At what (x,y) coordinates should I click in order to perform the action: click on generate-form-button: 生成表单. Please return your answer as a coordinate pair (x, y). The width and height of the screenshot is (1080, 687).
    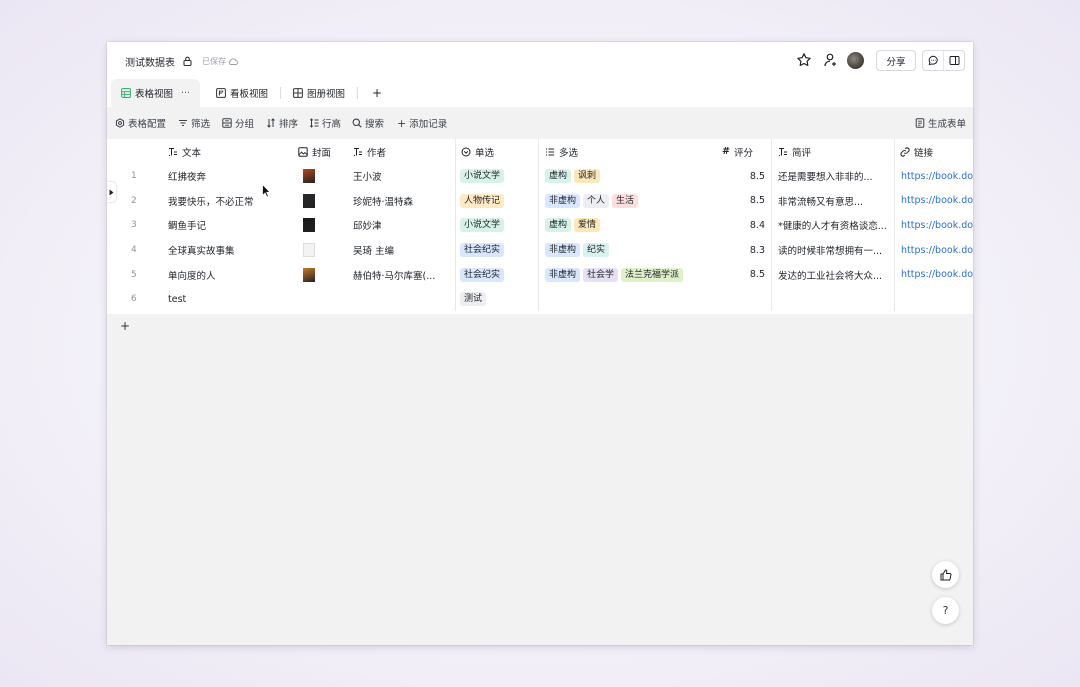
    Looking at the image, I should click on (940, 123).